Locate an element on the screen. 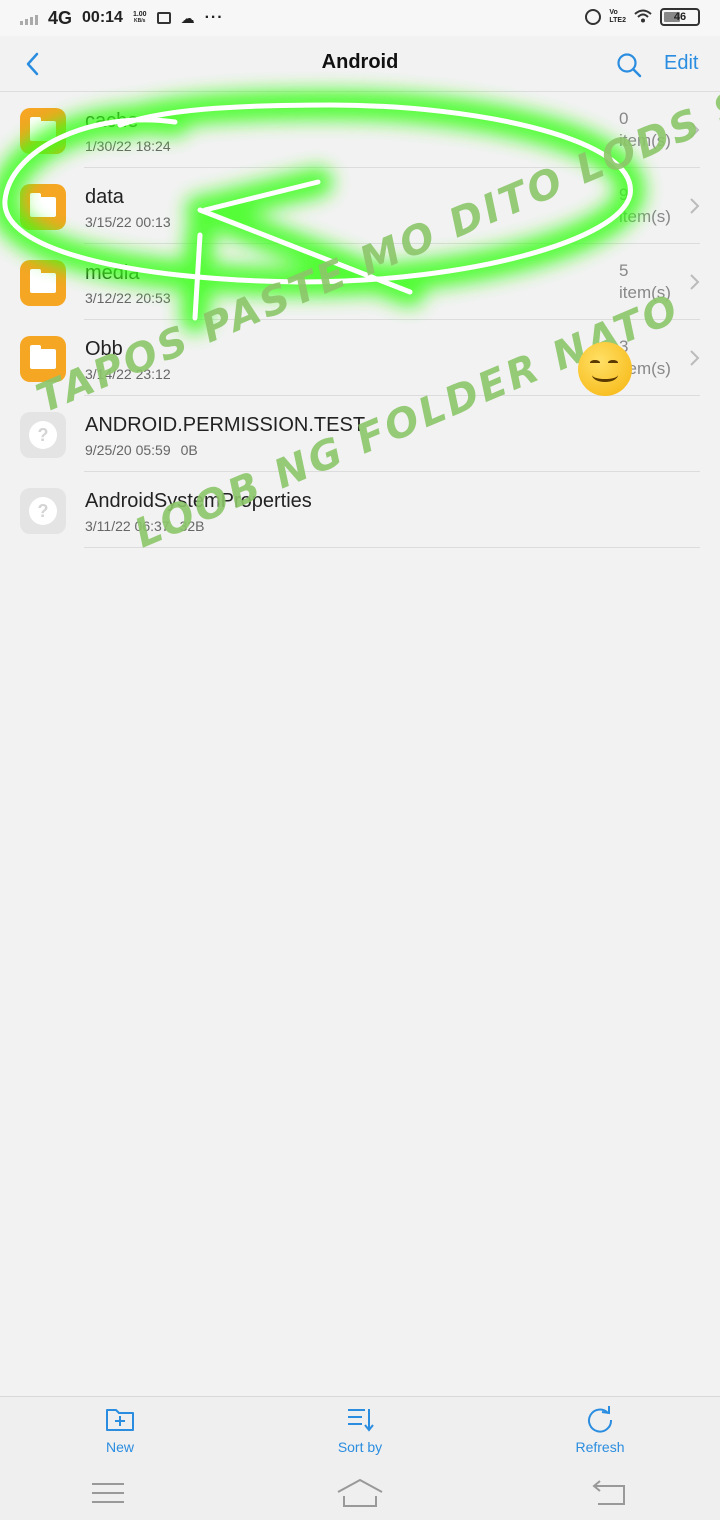  sort-button: Sort by is located at coordinates (360, 1430).